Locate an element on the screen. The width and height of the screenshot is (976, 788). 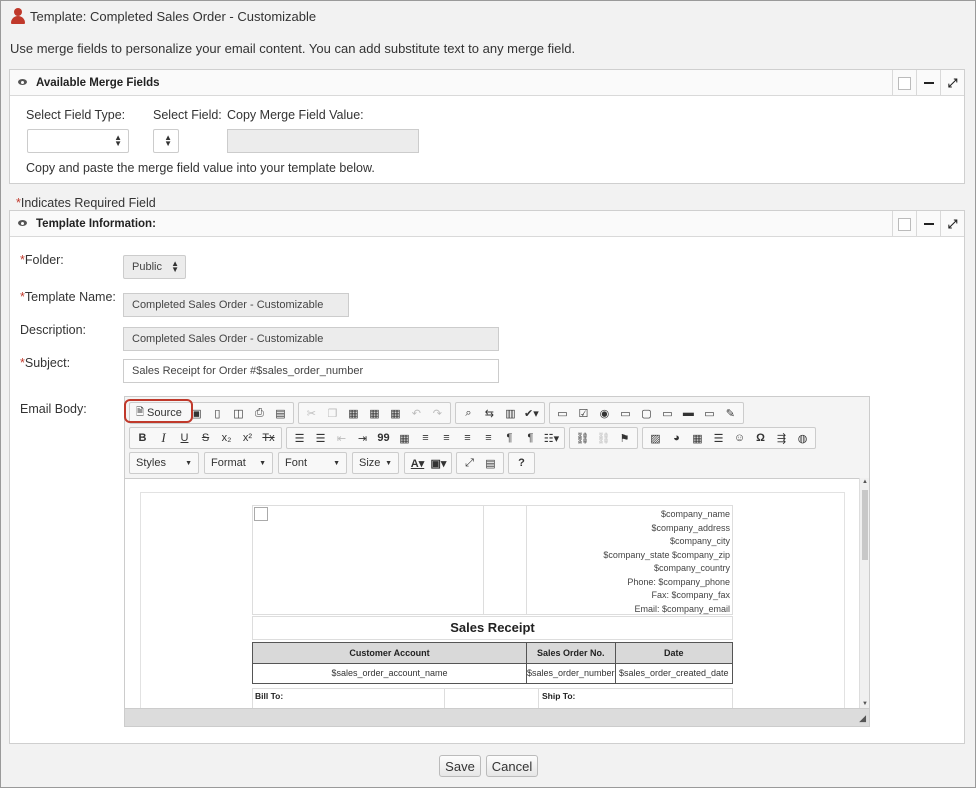
table-icon: ▦ is located at coordinates (697, 438).